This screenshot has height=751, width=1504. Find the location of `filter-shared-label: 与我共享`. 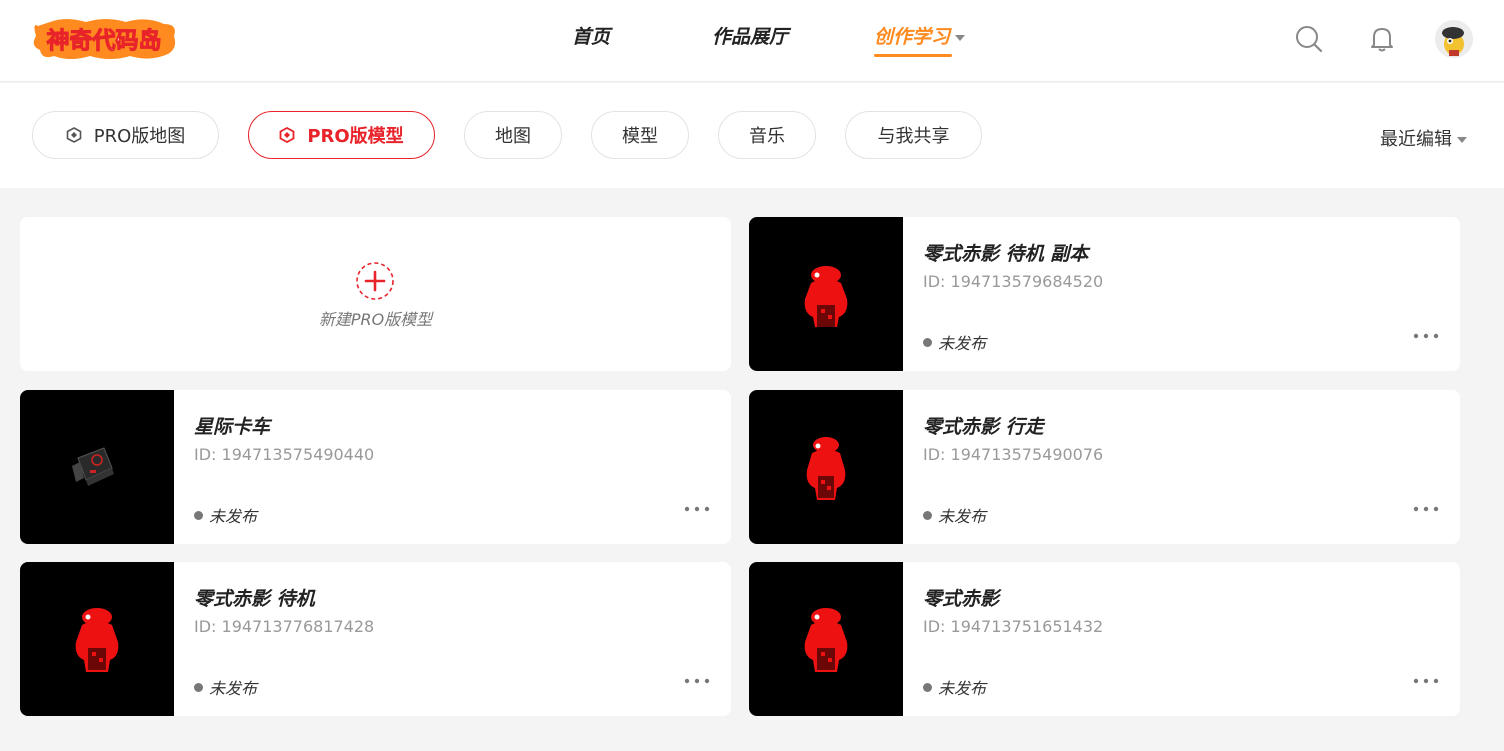

filter-shared-label: 与我共享 is located at coordinates (913, 136).